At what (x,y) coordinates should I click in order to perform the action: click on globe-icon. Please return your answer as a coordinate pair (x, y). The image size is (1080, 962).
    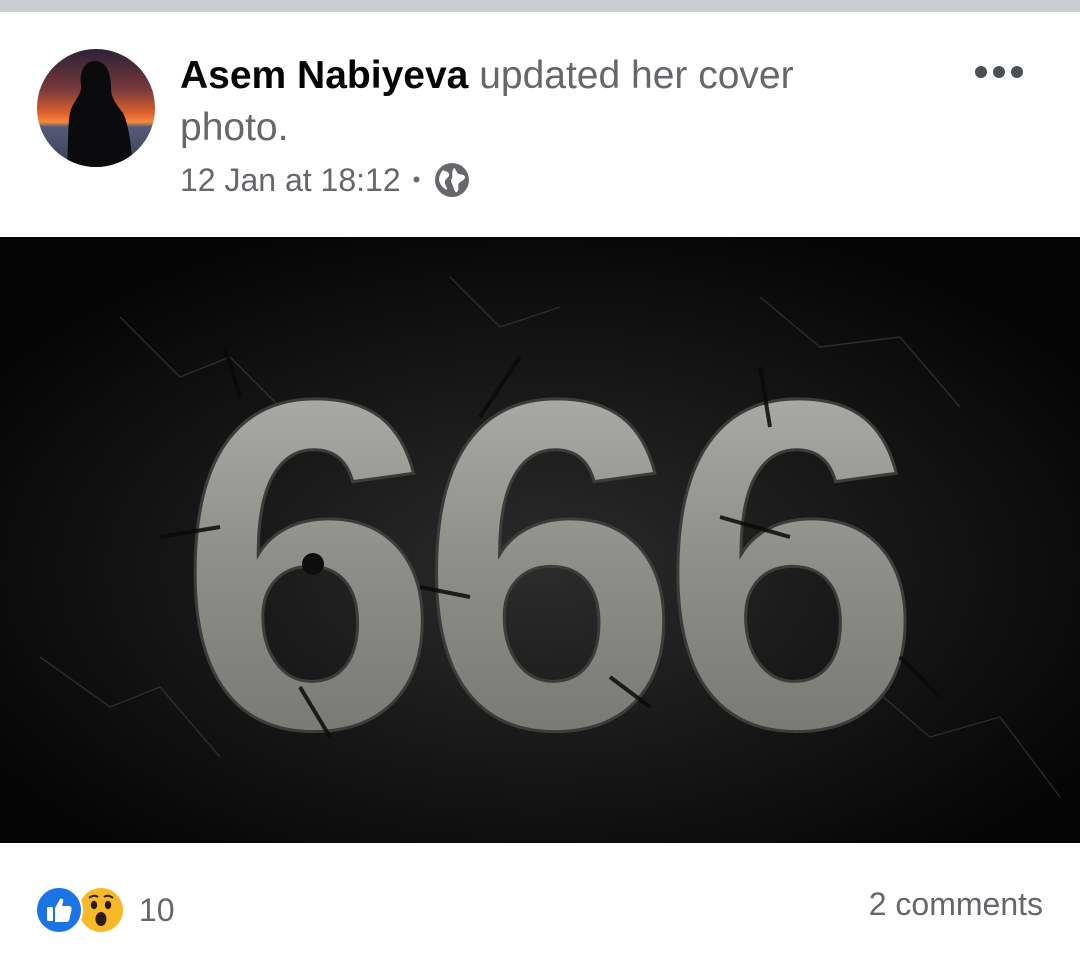
    Looking at the image, I should click on (452, 180).